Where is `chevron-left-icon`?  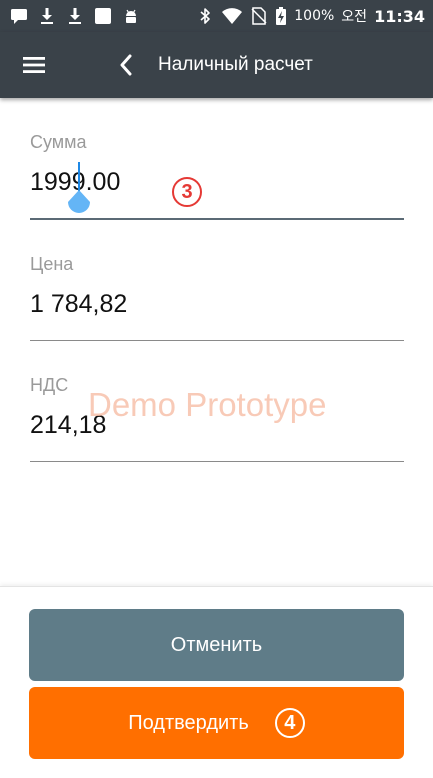 chevron-left-icon is located at coordinates (126, 65).